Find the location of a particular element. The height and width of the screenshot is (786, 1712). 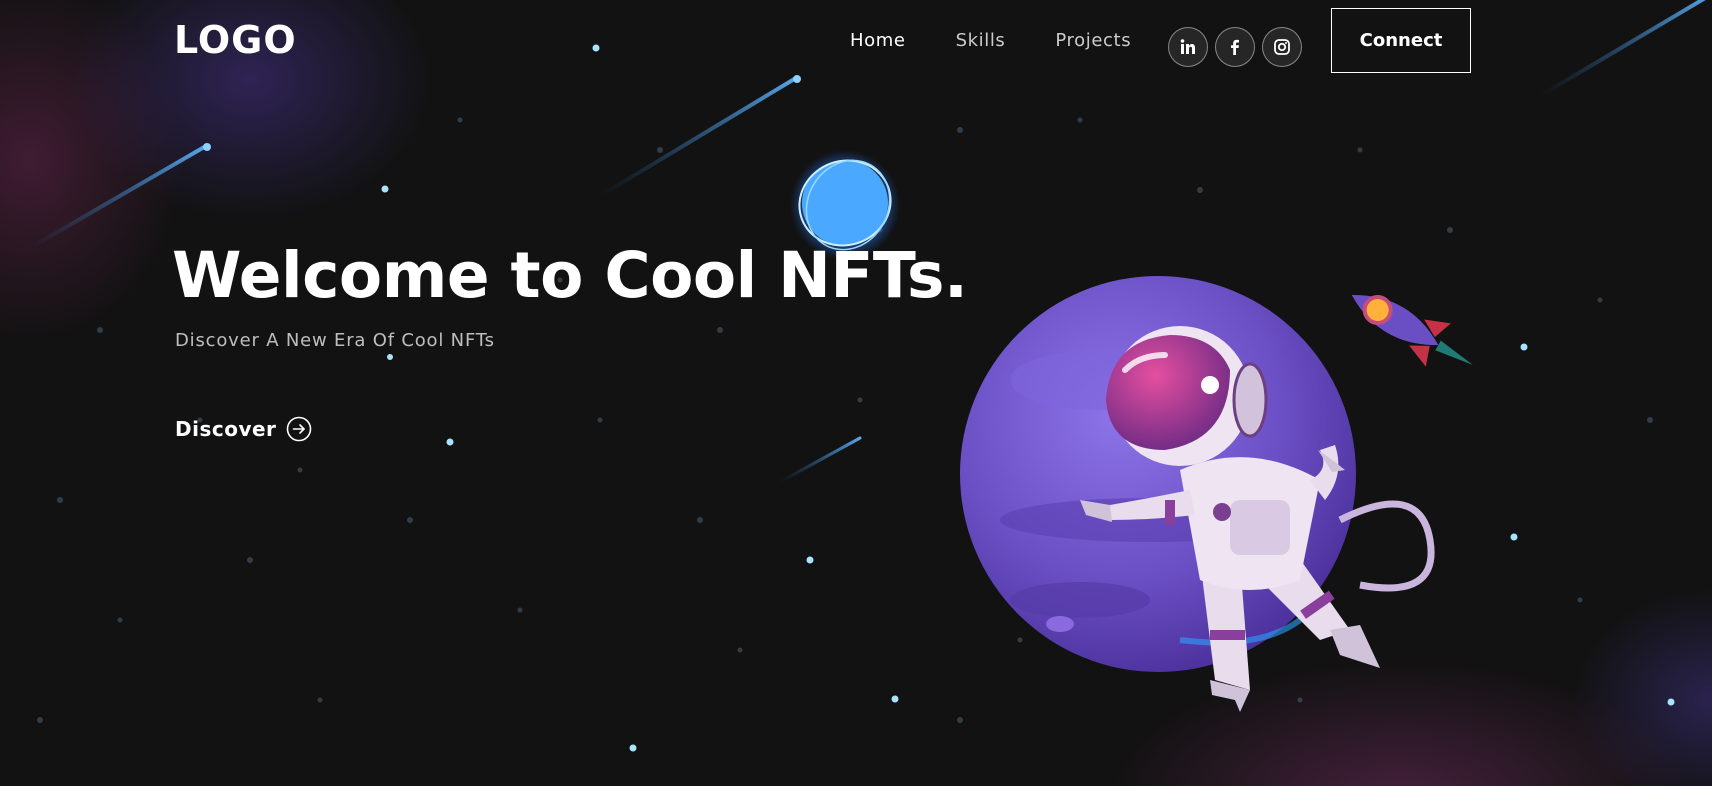

social-icons is located at coordinates (1238, 47).